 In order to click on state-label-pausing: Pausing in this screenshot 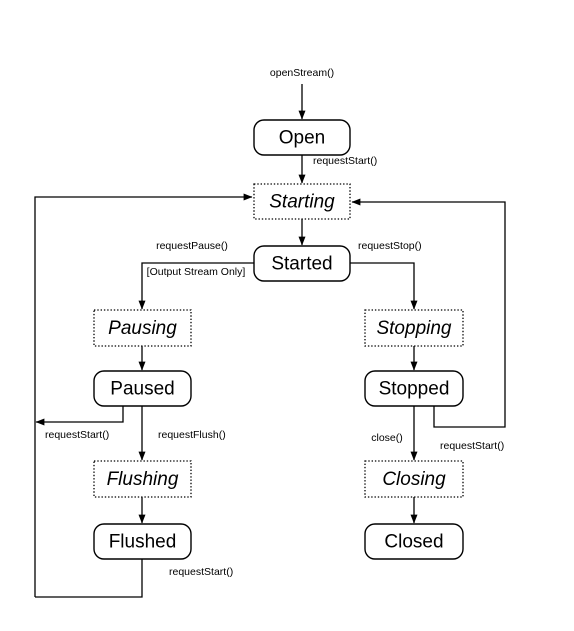, I will do `click(142, 328)`.